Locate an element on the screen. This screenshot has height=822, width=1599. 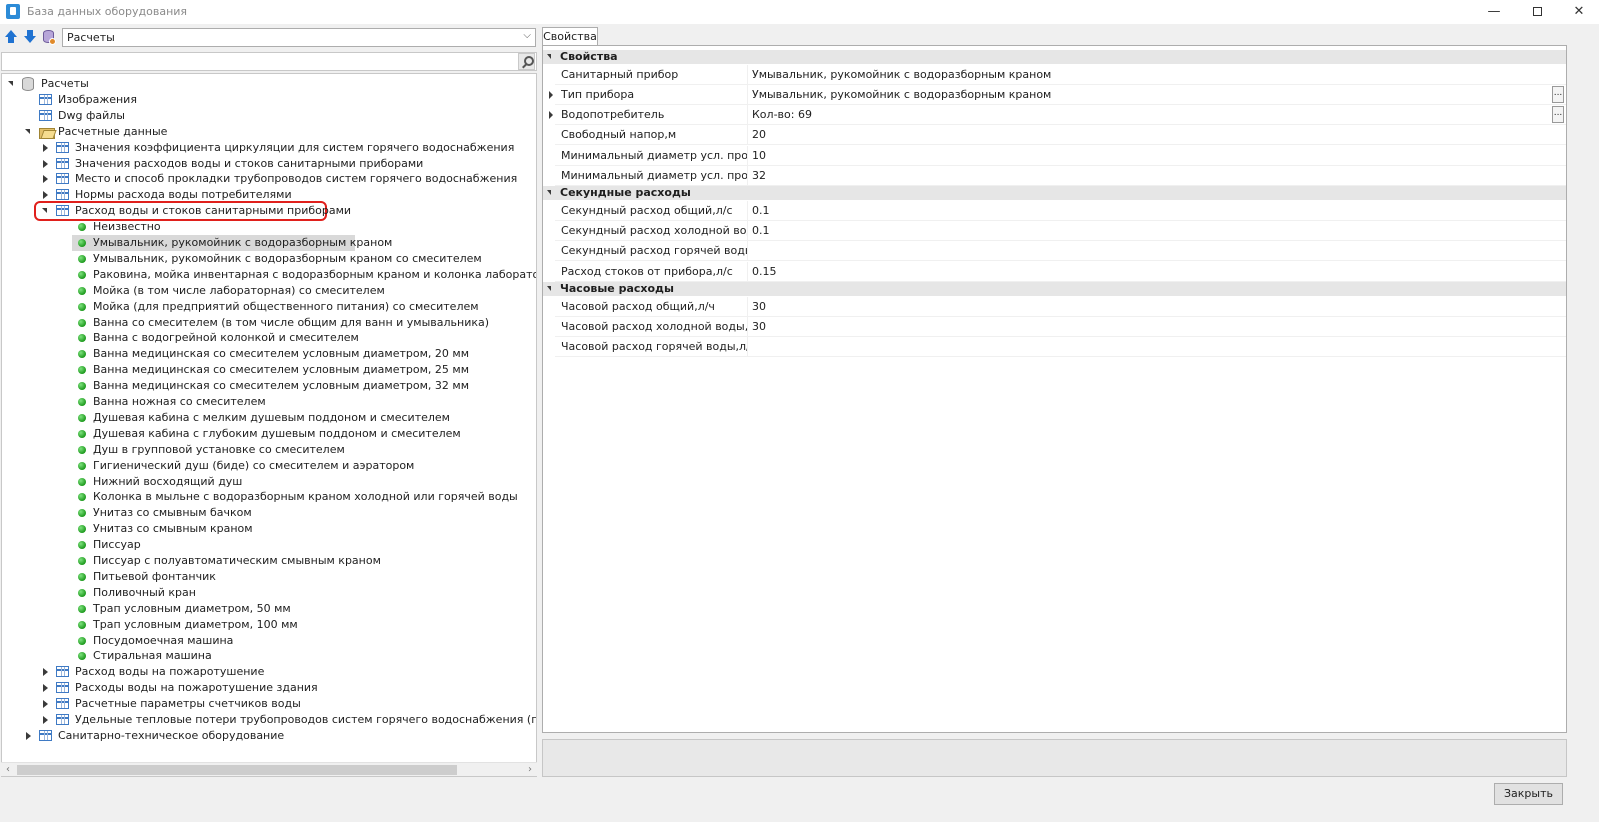
property-category-label: Секундные расходы is located at coordinates (625, 193).